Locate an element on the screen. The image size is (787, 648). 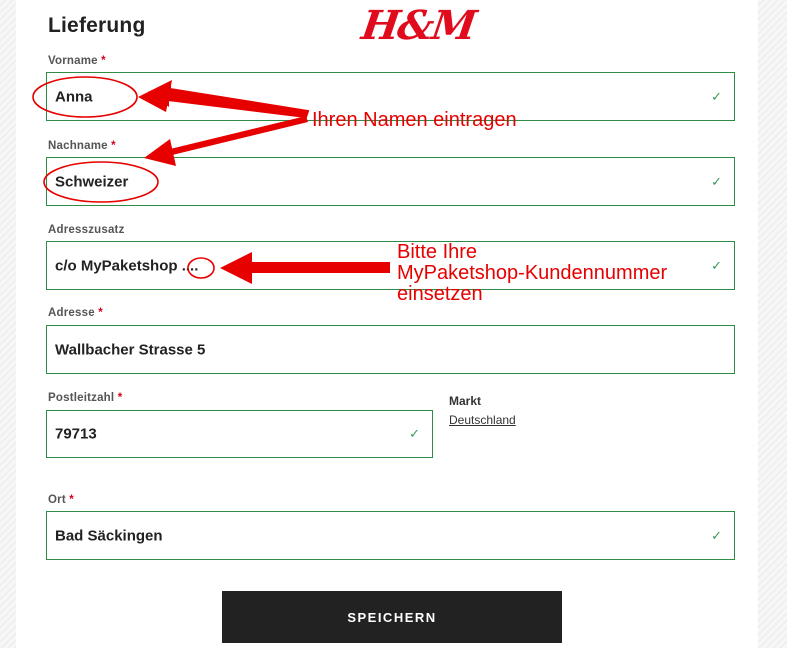
postleitzahl-label-text: Postleitzahl is located at coordinates (81, 398).